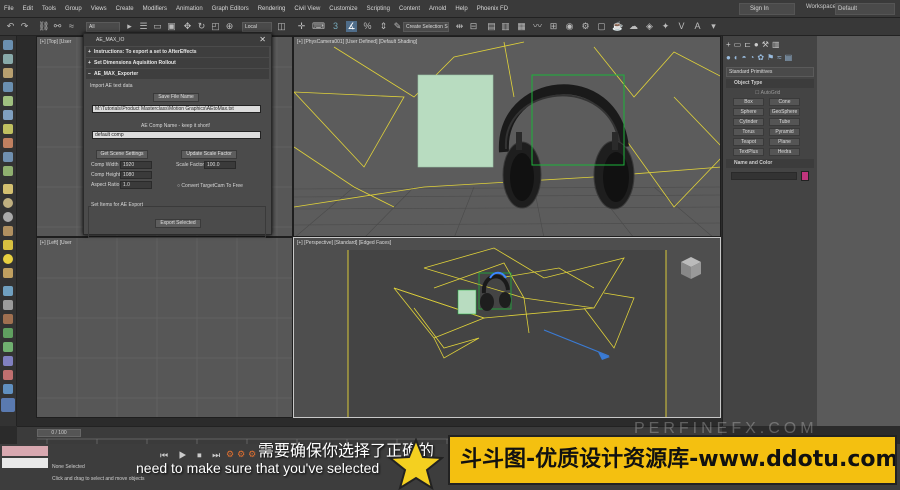 The width and height of the screenshot is (900, 490). Describe the element at coordinates (103, 27) in the screenshot. I see `selection-filter: All` at that location.